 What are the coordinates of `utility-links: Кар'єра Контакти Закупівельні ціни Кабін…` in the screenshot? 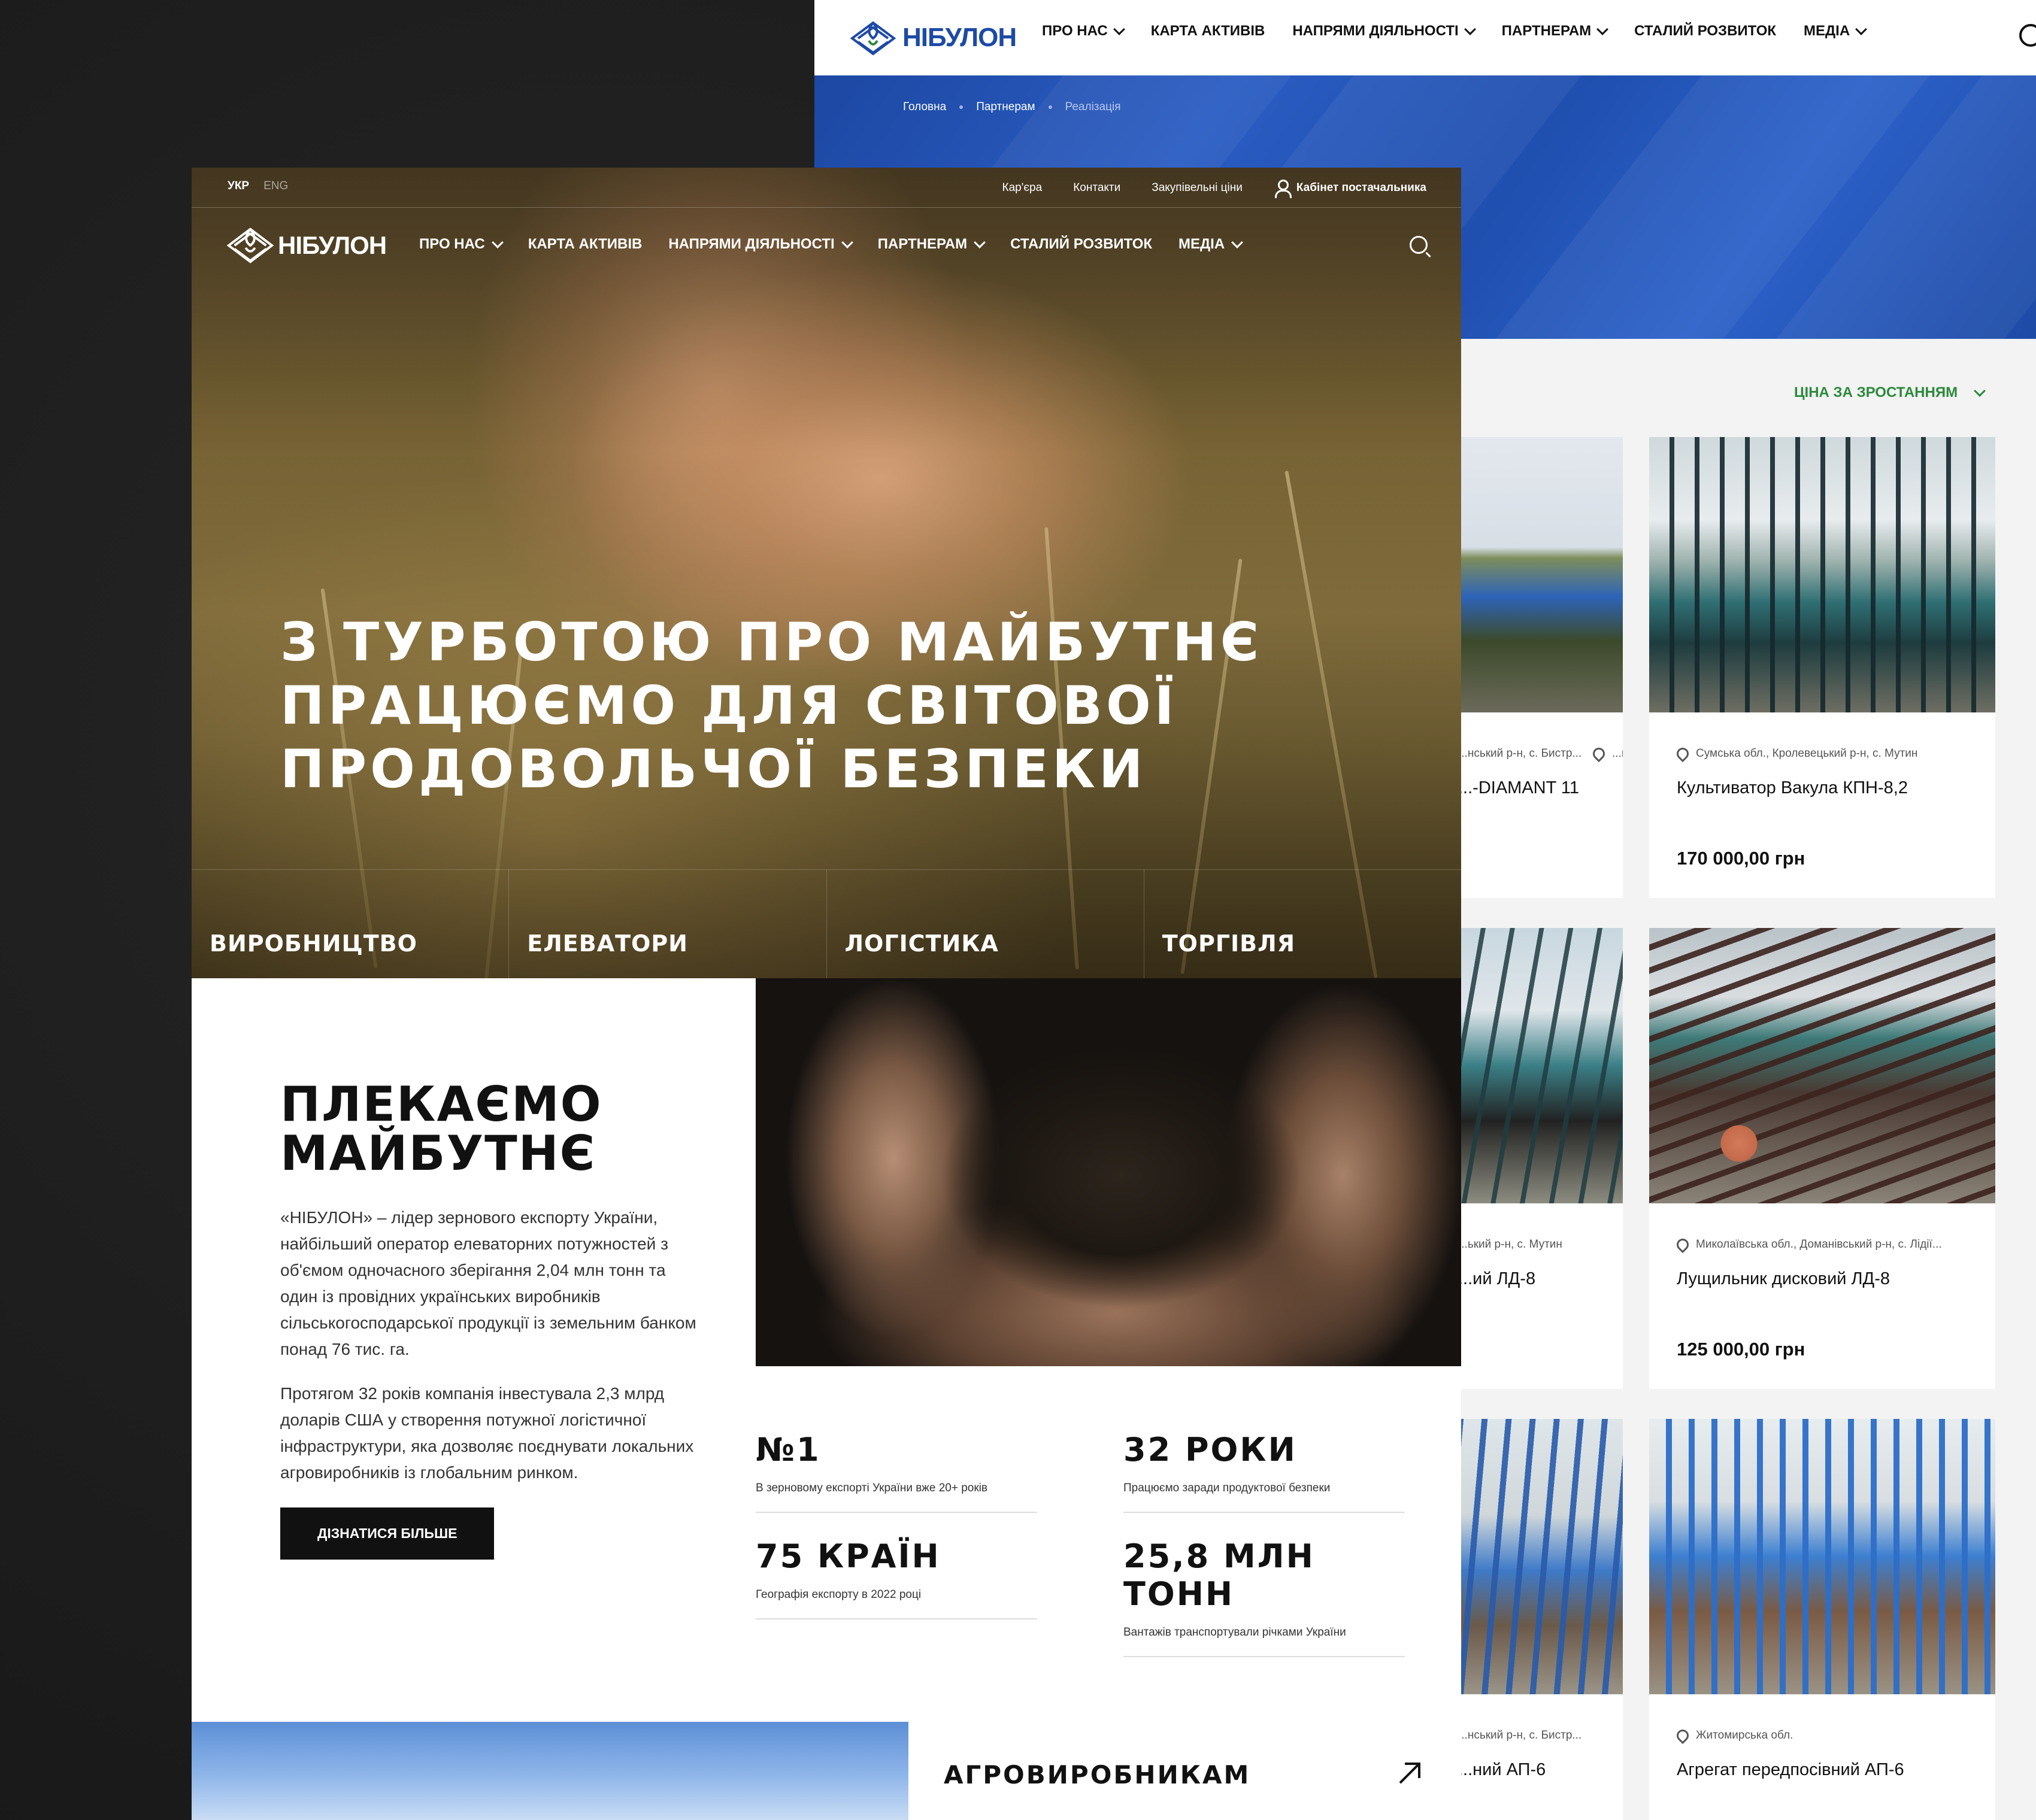 It's located at (1214, 189).